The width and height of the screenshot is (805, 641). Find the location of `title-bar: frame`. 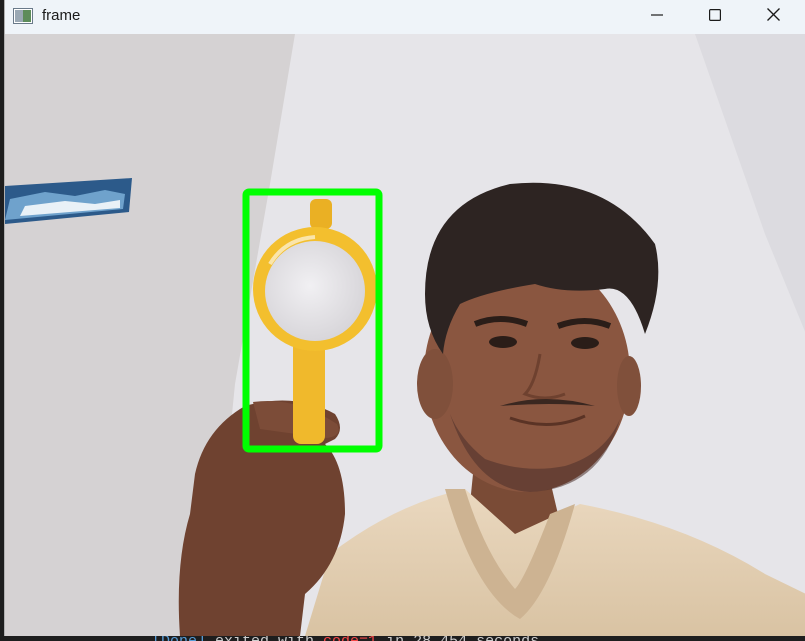

title-bar: frame is located at coordinates (405, 17).